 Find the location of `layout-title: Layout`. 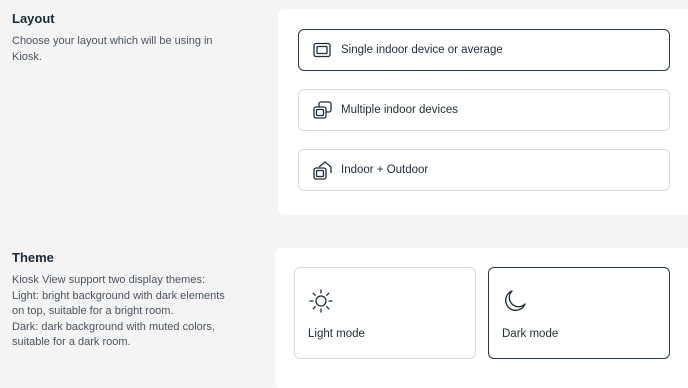

layout-title: Layout is located at coordinates (33, 18).